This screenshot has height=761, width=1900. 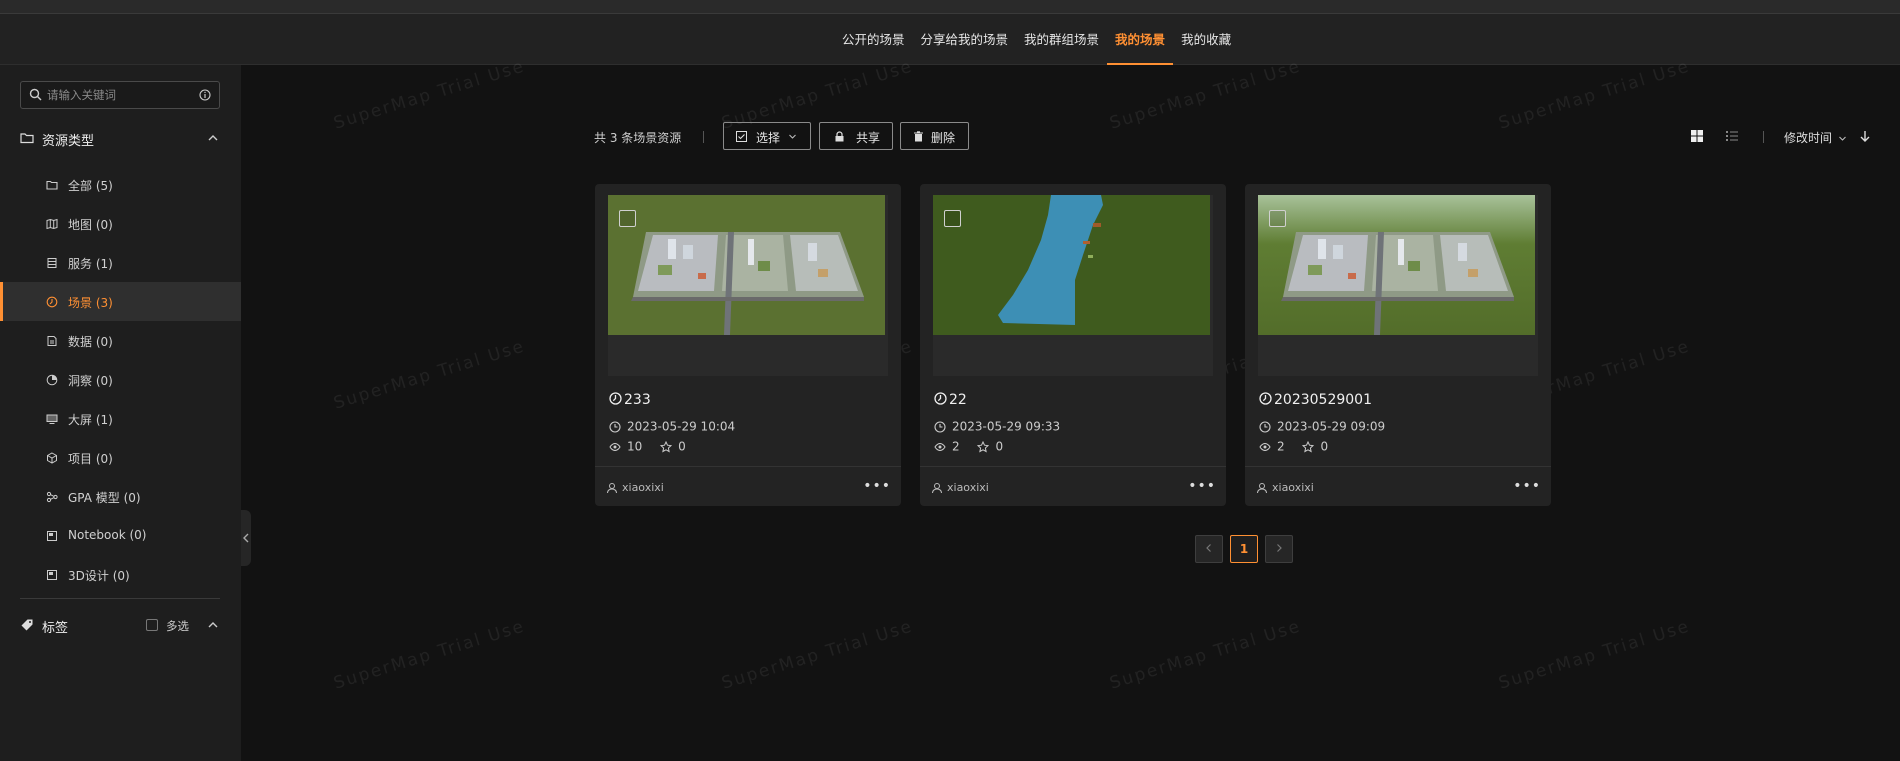 I want to click on pagination-next-button, so click(x=1279, y=549).